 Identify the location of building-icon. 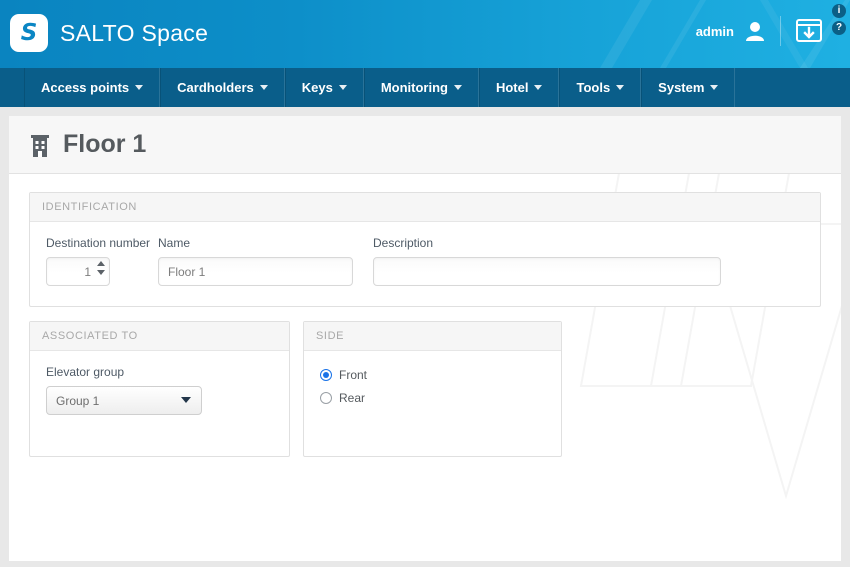
(40, 145).